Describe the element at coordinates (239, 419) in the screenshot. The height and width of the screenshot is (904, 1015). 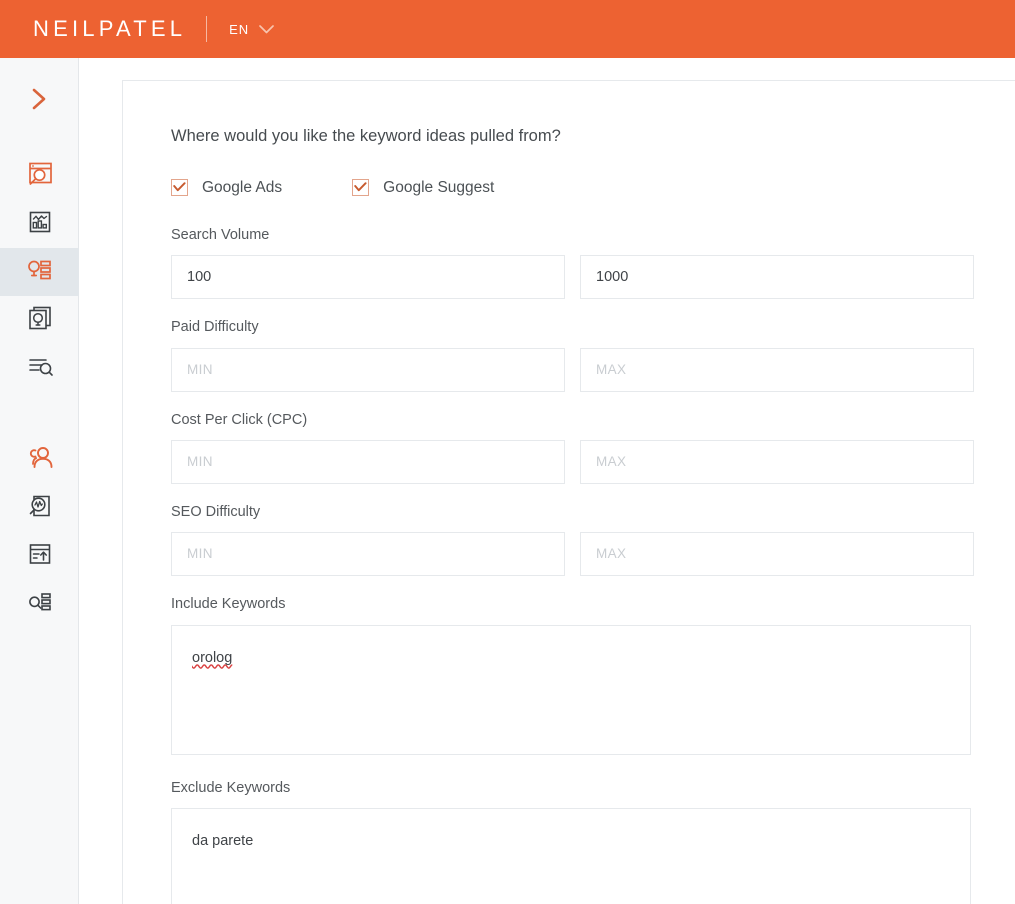
I see `field-label-cost-per-click: Cost Per Click (CPC)` at that location.